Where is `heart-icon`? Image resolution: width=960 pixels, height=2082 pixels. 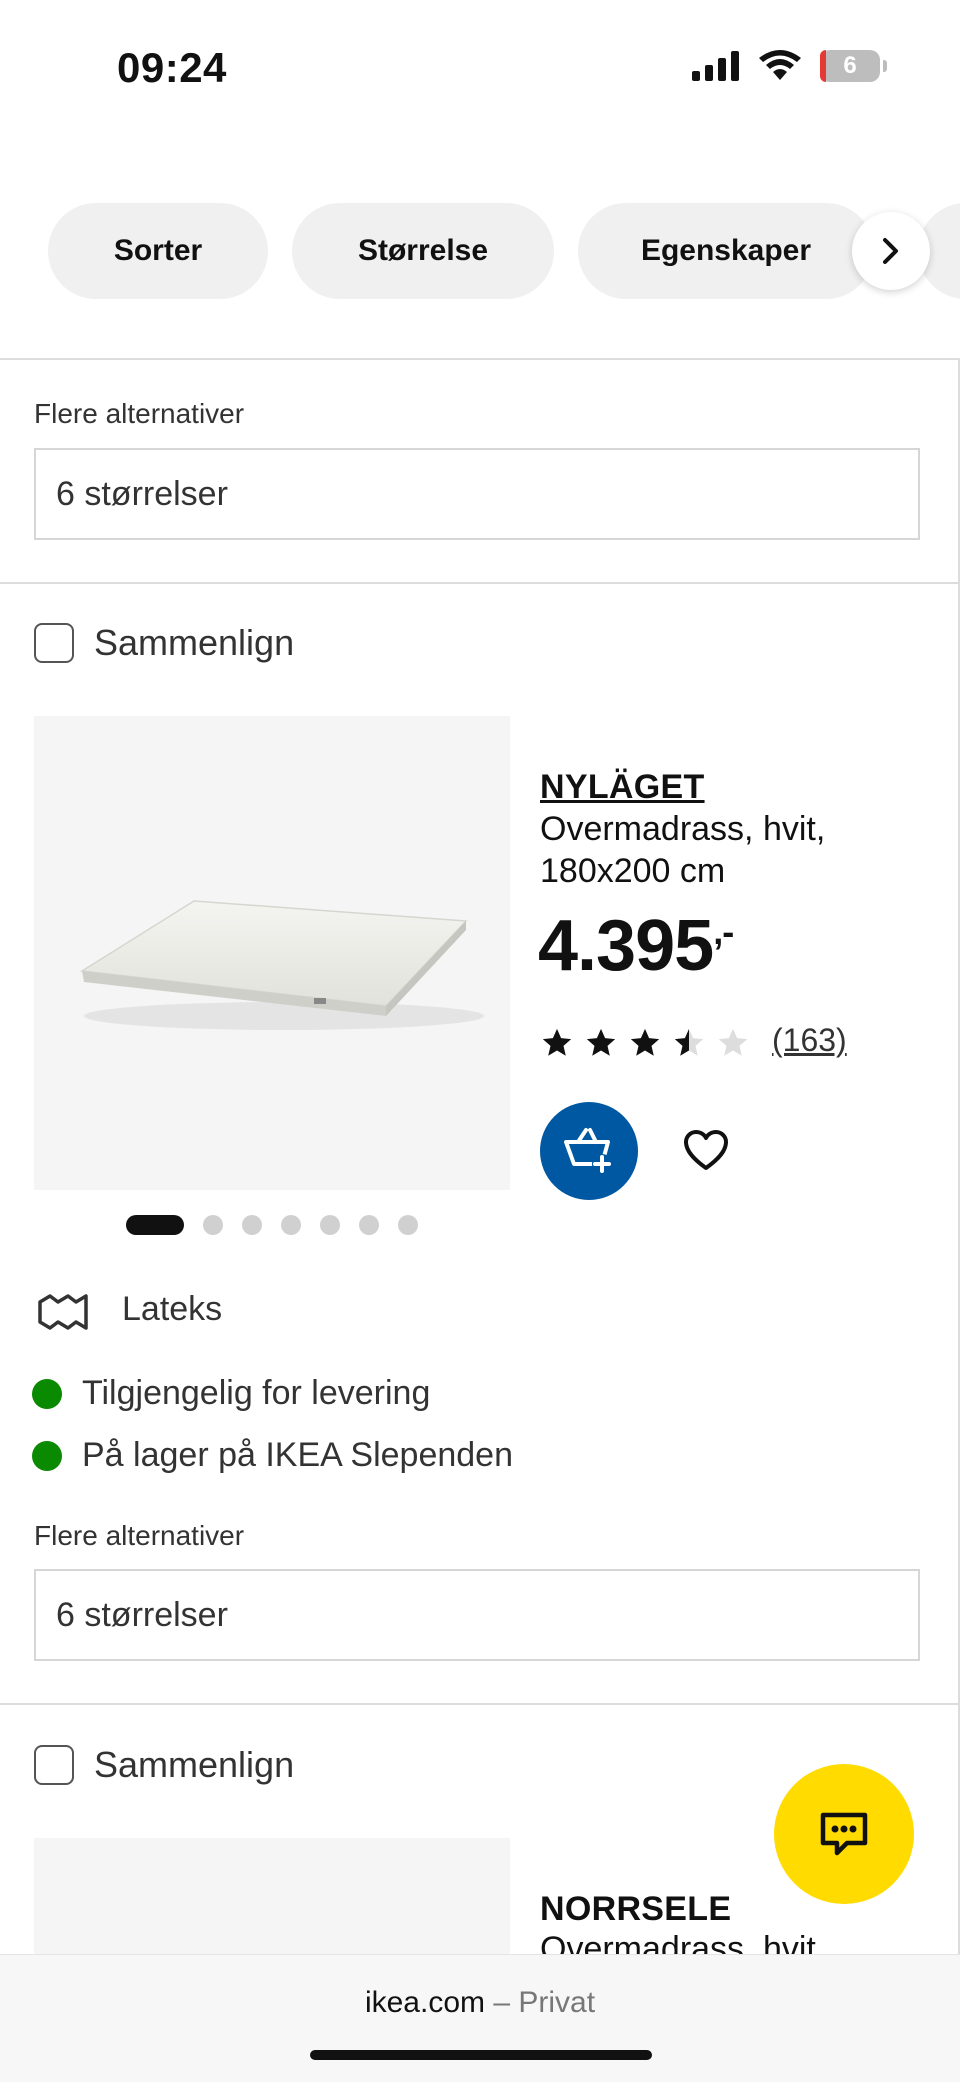
heart-icon is located at coordinates (706, 1150).